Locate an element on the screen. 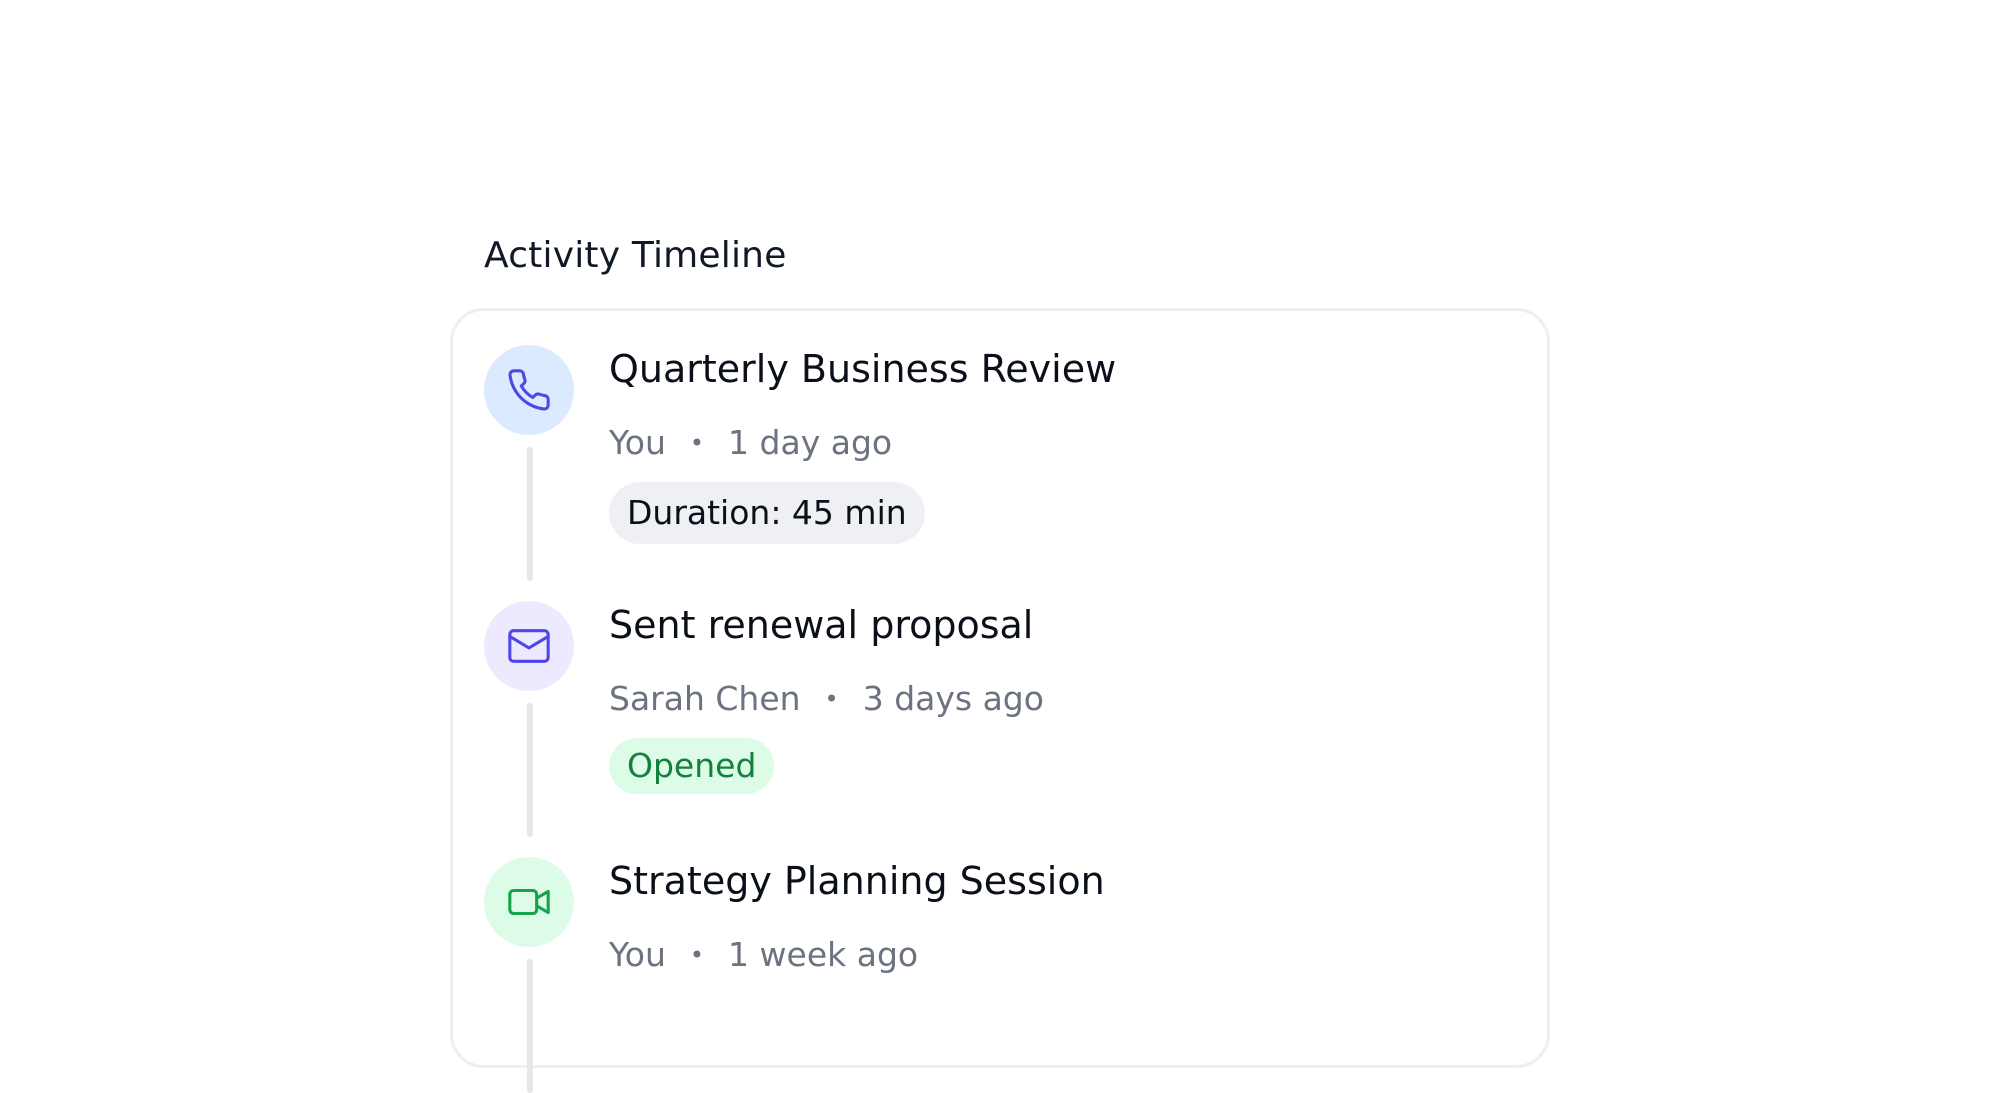 The image size is (2000, 1093). activity-time: 3 days ago is located at coordinates (953, 698).